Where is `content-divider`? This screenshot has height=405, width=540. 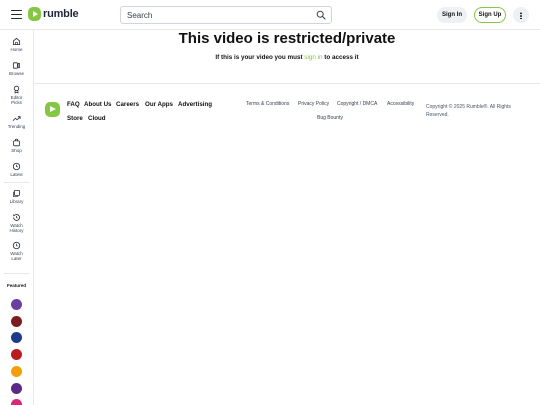 content-divider is located at coordinates (287, 83).